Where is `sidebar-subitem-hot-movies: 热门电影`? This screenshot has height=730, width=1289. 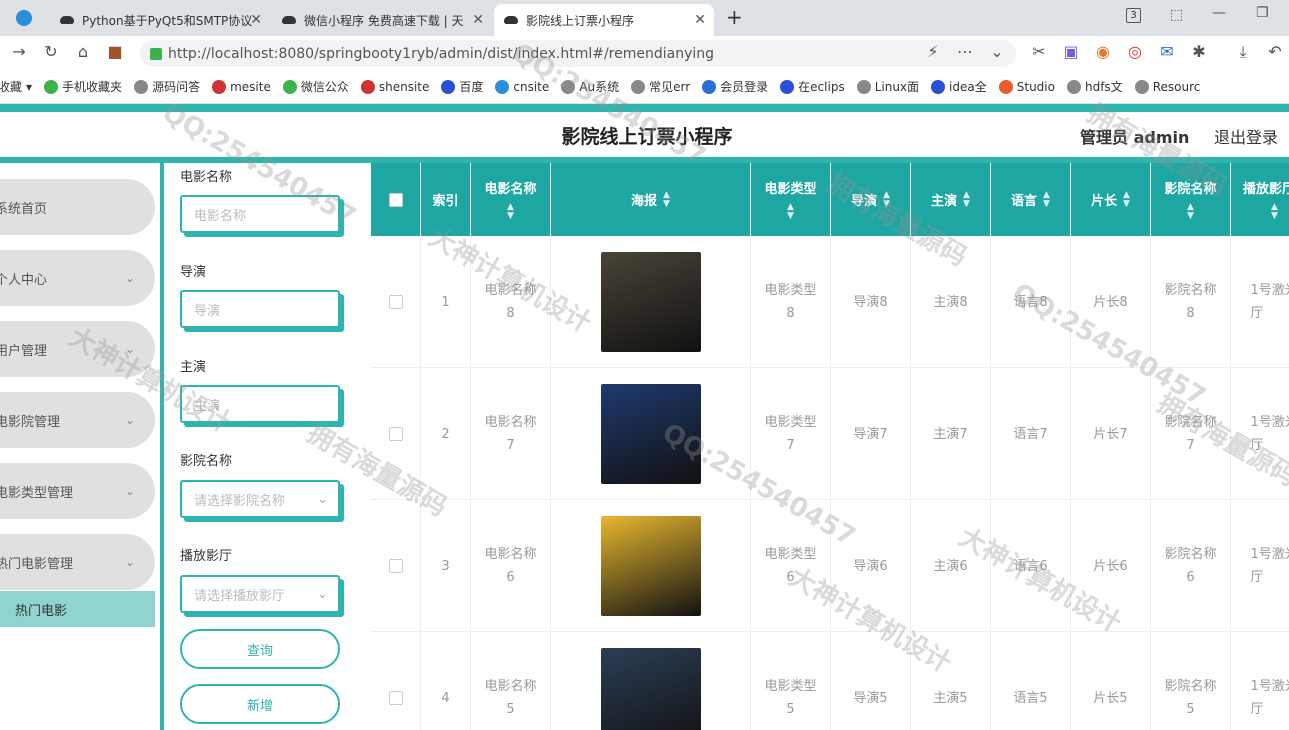
sidebar-subitem-hot-movies: 热门电影 is located at coordinates (77, 609).